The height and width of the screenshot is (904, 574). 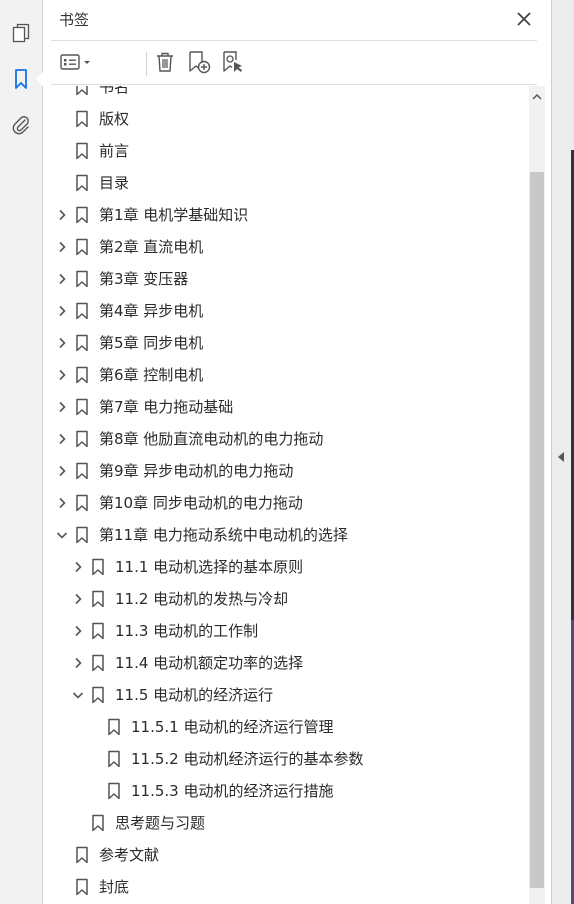 I want to click on active-tab-indicator, so click(x=39, y=79).